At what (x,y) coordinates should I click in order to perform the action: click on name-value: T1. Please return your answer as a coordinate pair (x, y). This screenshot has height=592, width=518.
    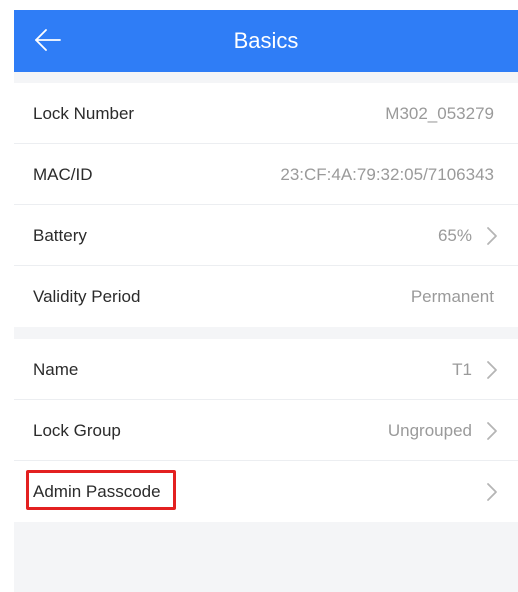
    Looking at the image, I should click on (462, 369).